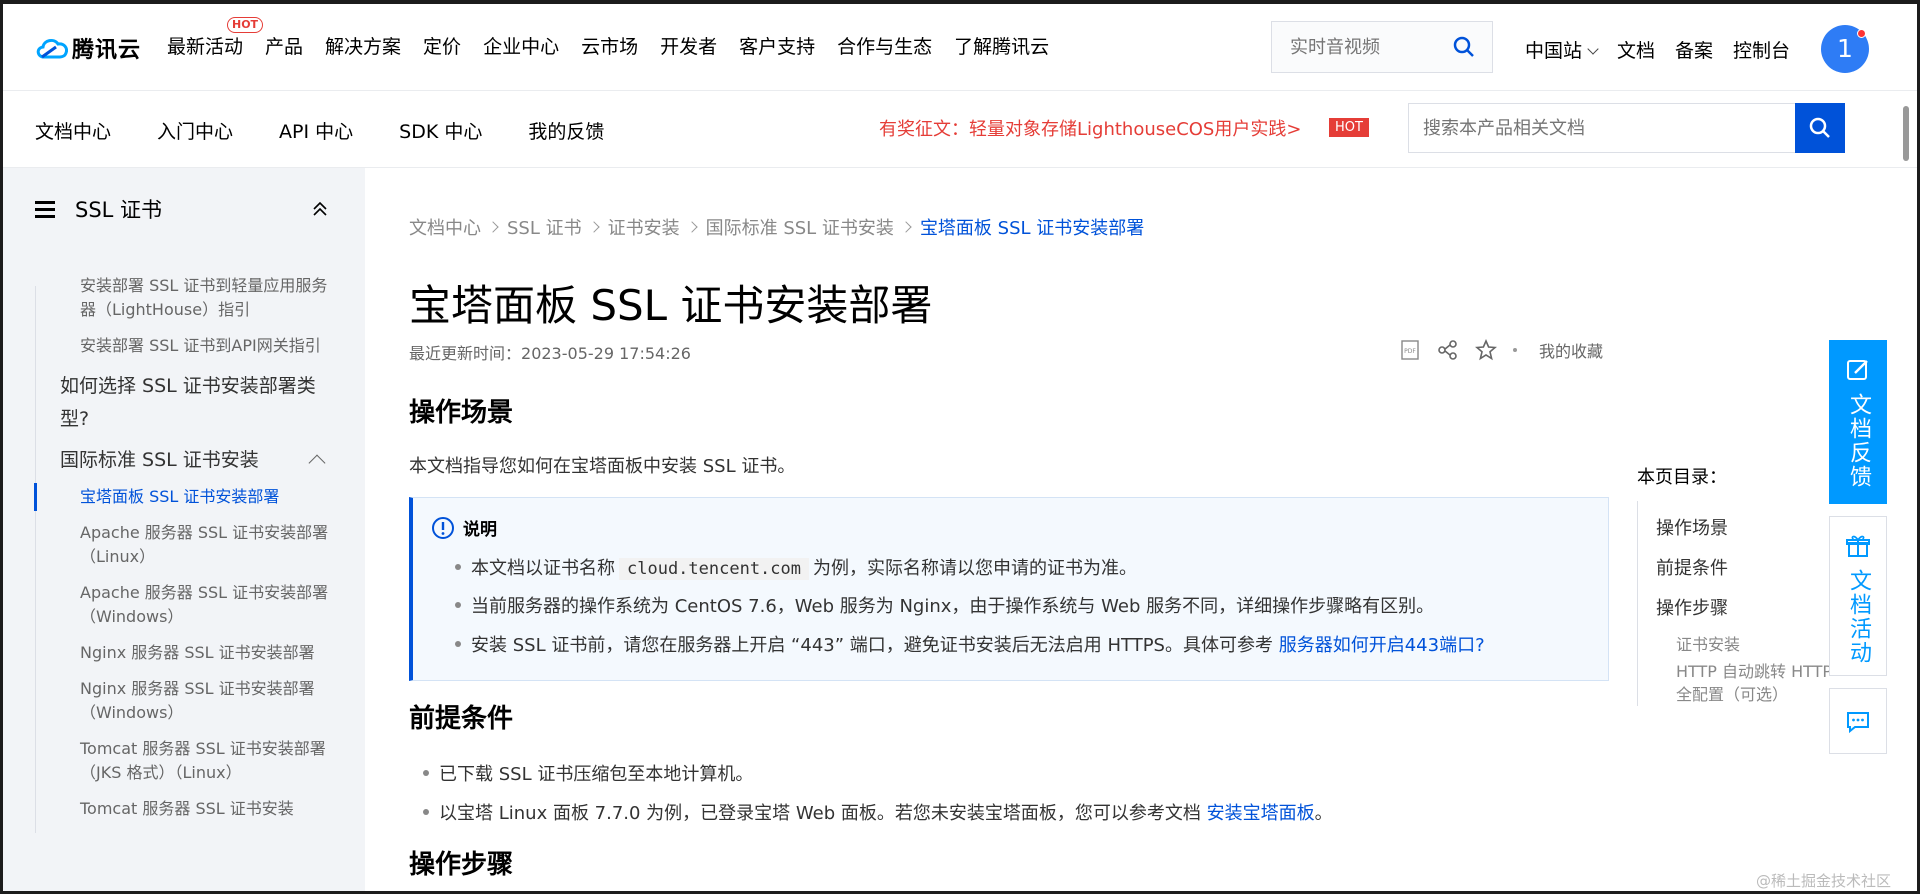 This screenshot has width=1920, height=894. What do you see at coordinates (445, 227) in the screenshot?
I see `crumb-doc-center: 文档中心` at bounding box center [445, 227].